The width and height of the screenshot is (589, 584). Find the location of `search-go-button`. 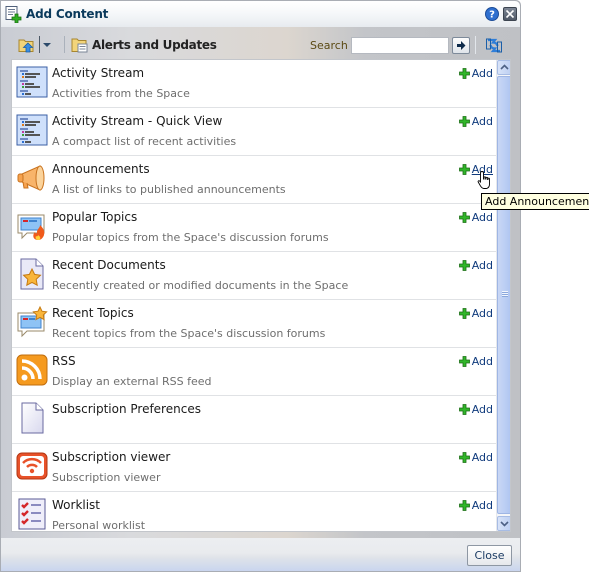

search-go-button is located at coordinates (461, 45).